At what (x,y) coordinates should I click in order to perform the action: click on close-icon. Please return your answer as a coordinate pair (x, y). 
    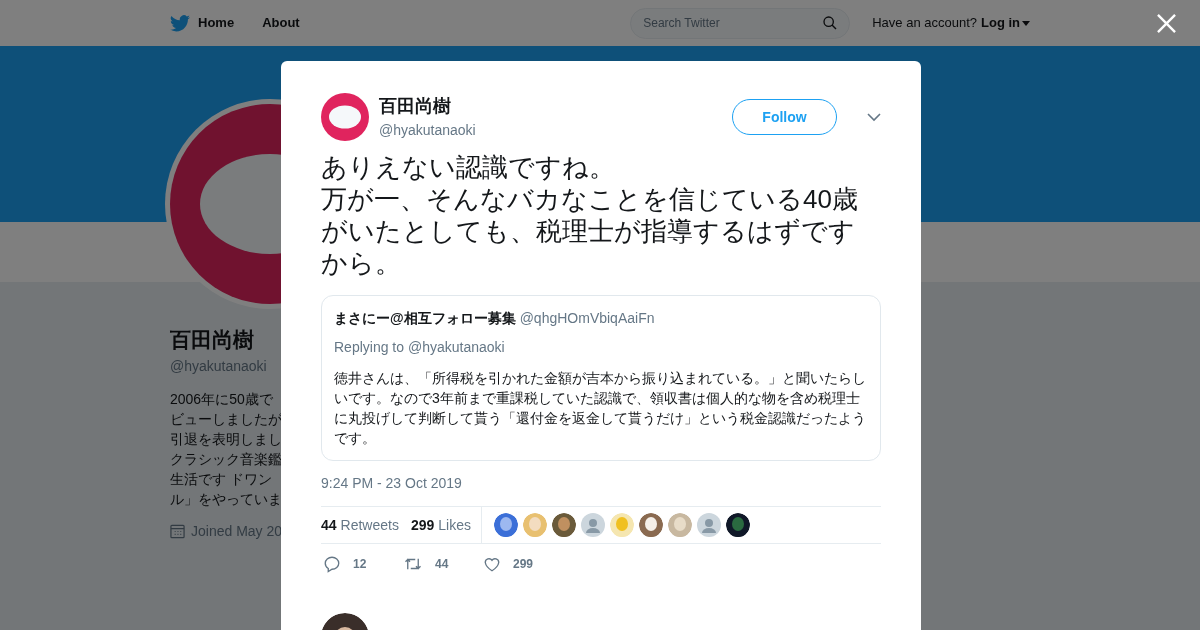
    Looking at the image, I should click on (1166, 23).